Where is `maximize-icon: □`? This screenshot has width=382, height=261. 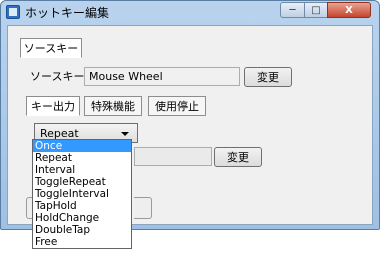 maximize-icon: □ is located at coordinates (316, 10).